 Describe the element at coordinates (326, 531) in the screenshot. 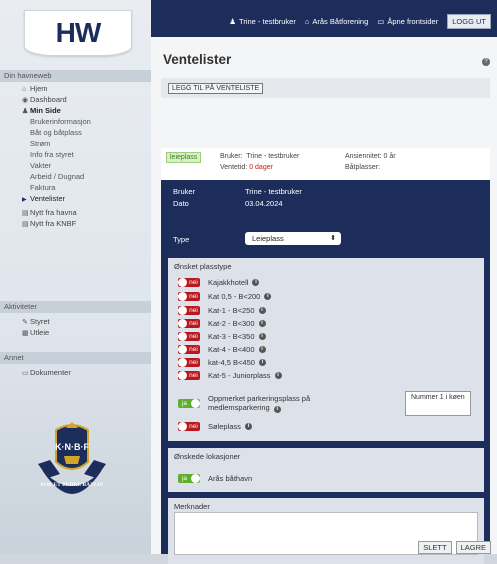

I see `merknader-box: Merknader` at that location.